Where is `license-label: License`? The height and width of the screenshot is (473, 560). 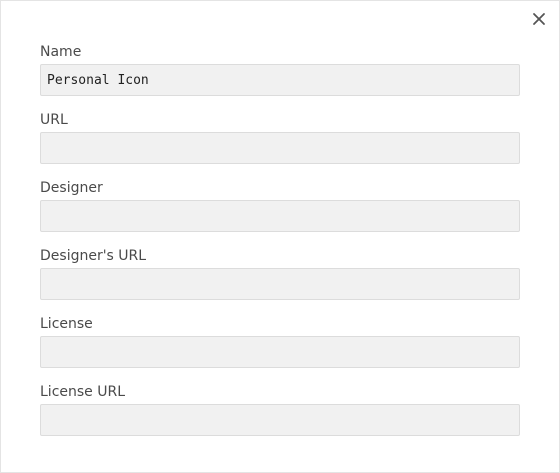 license-label: License is located at coordinates (66, 324).